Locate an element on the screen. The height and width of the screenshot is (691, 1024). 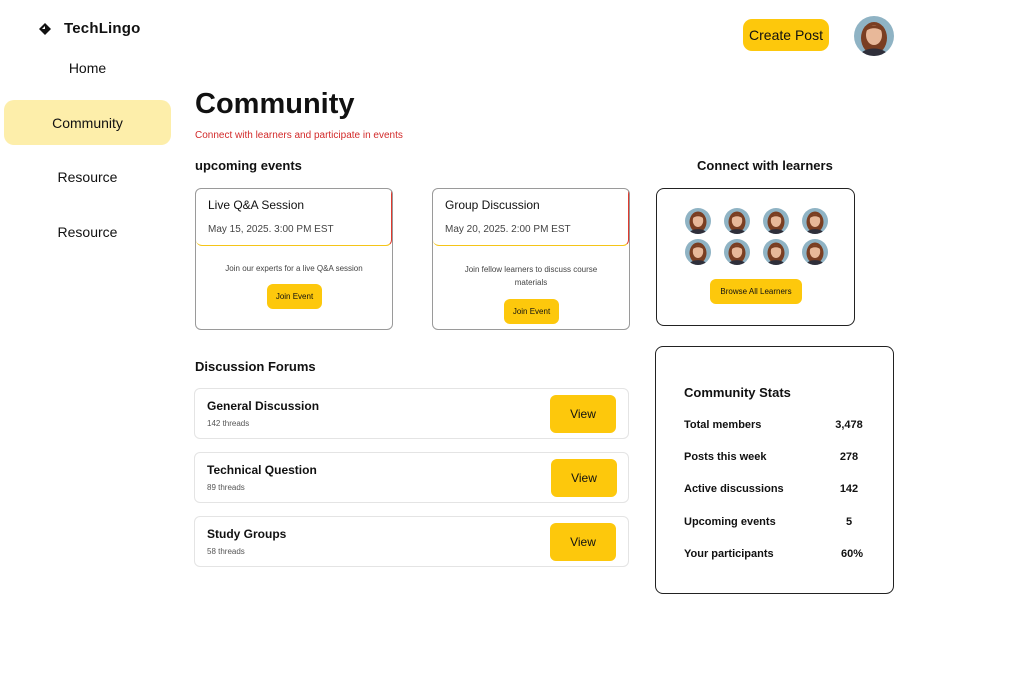
sidebar-item-home: Home is located at coordinates (87, 67).